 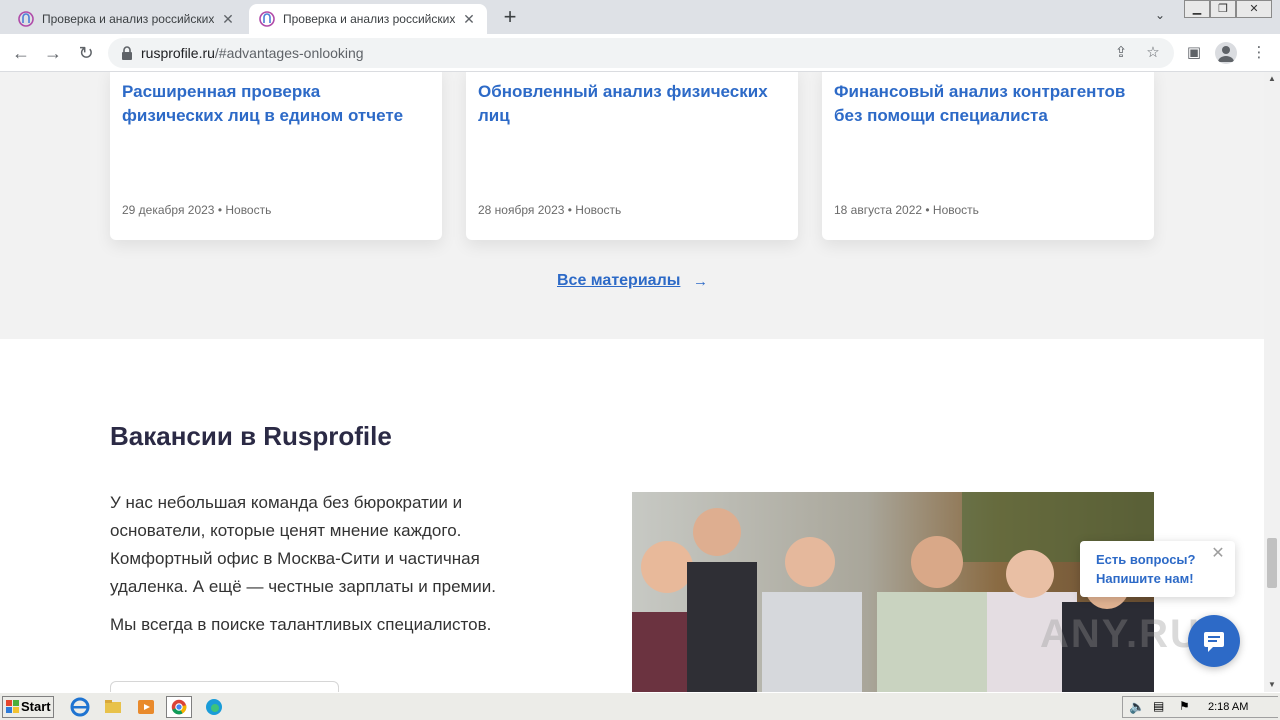 I want to click on chat-line-1: Есть вопросы?, so click(x=1146, y=559).